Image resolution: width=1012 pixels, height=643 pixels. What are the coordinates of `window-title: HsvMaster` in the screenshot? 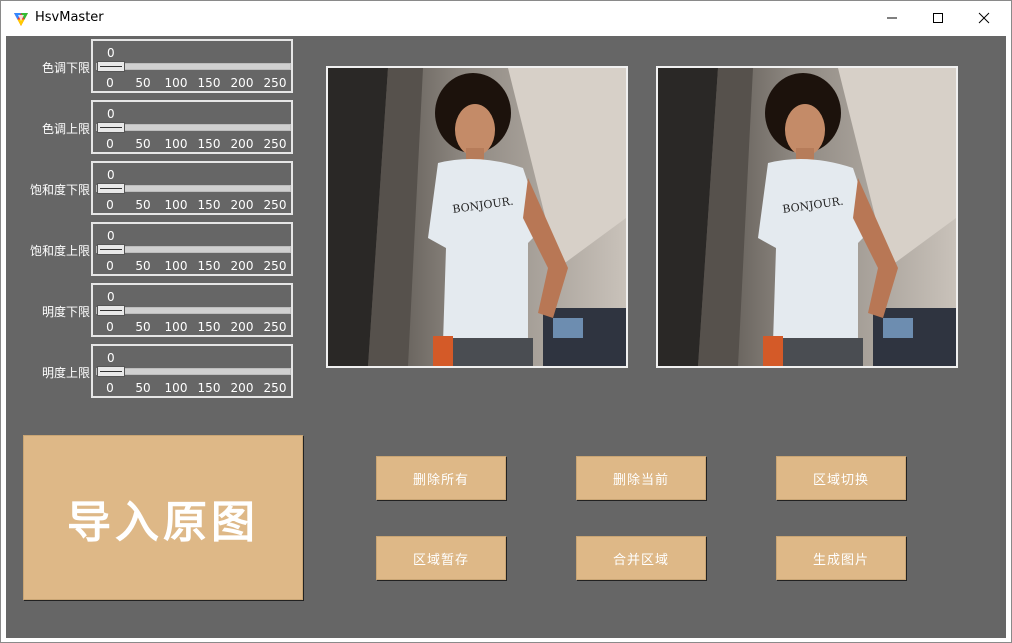 It's located at (69, 17).